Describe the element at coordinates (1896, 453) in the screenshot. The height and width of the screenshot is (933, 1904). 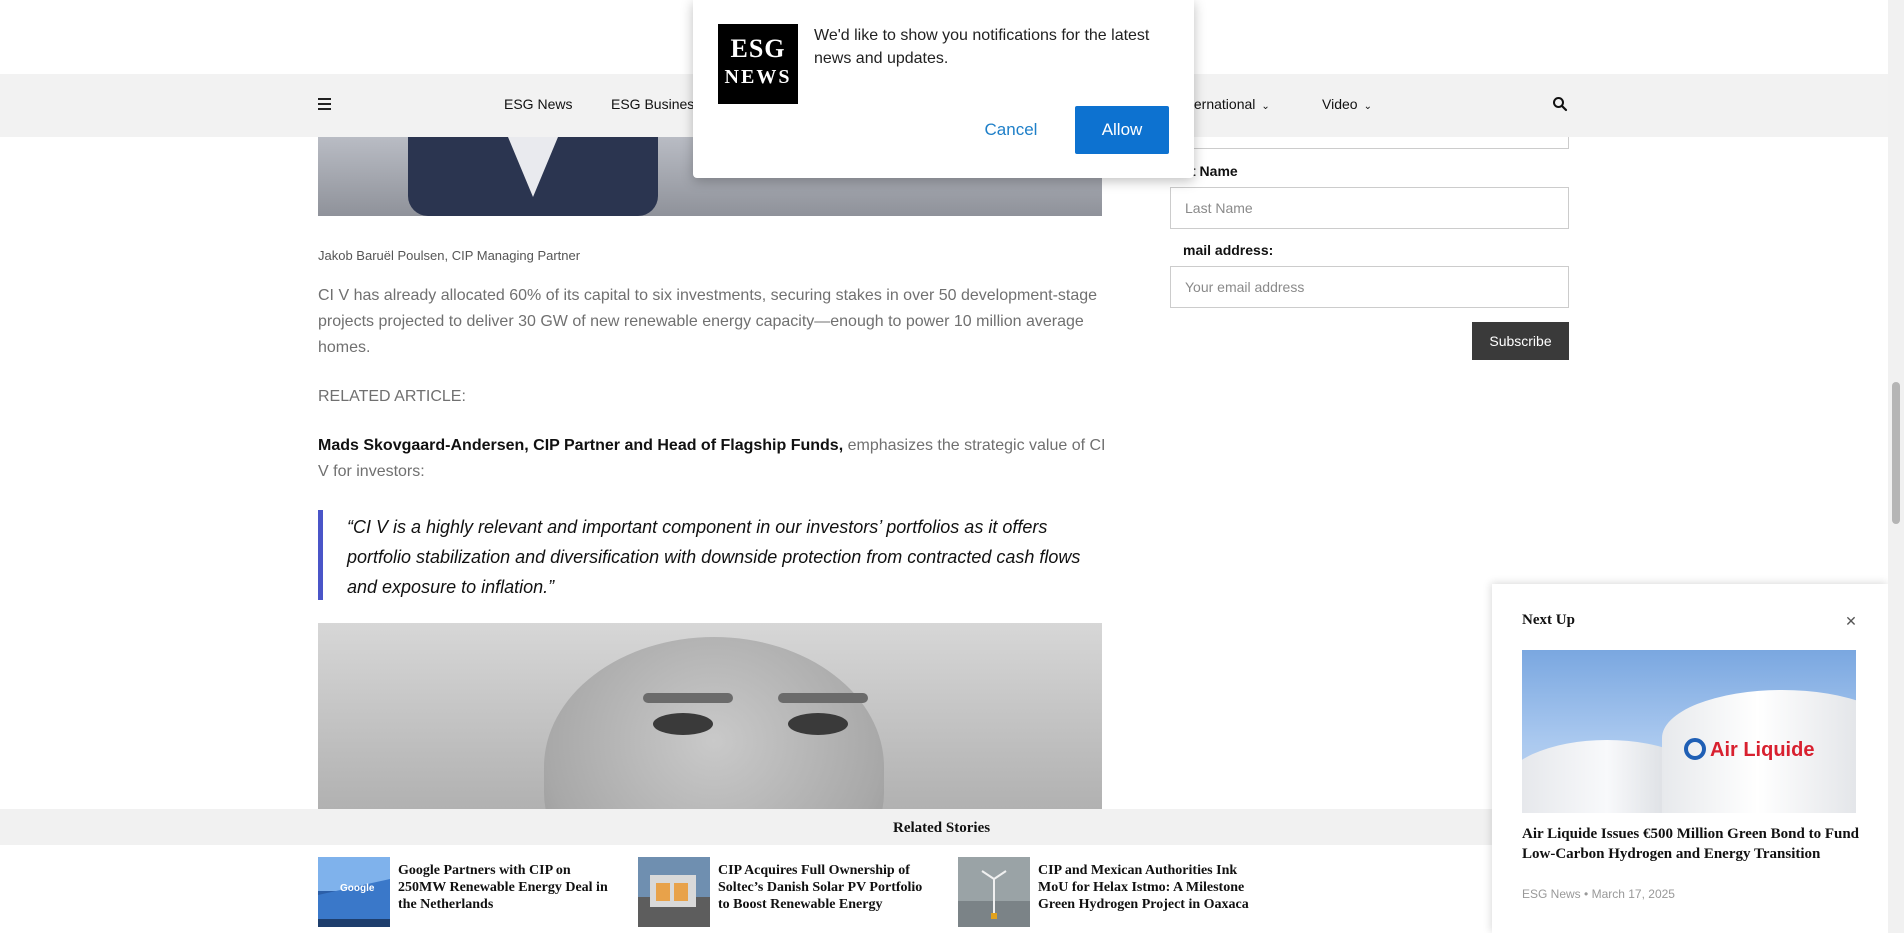
I see `scrollbar-thumb` at that location.